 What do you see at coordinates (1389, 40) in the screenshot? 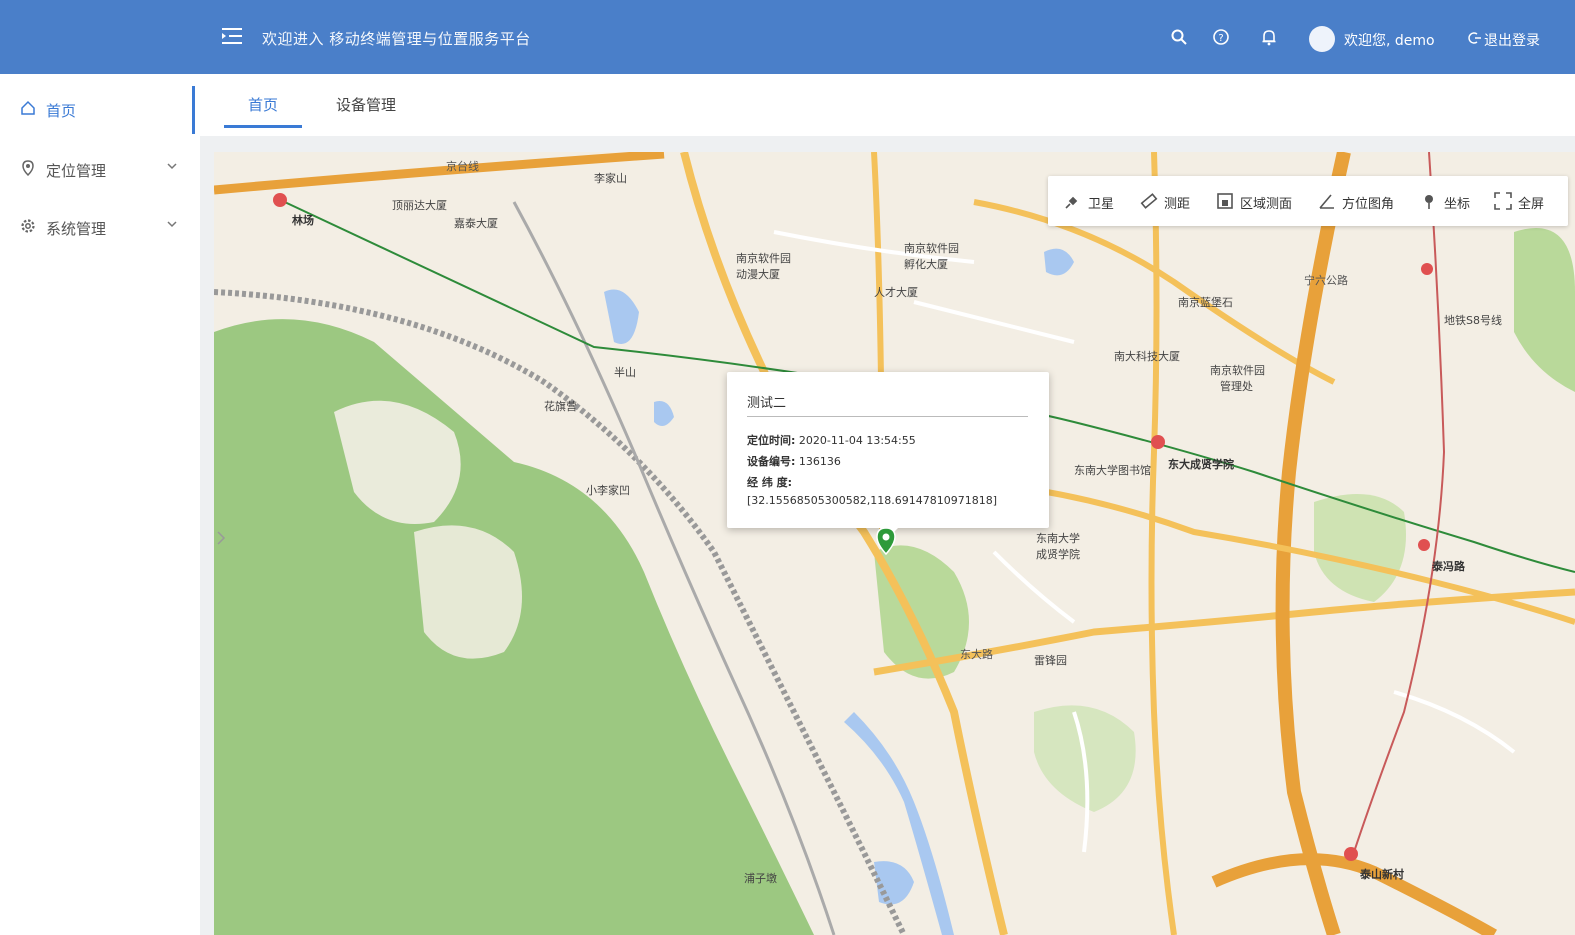
I see `user-greeting: 欢迎您, demo` at bounding box center [1389, 40].